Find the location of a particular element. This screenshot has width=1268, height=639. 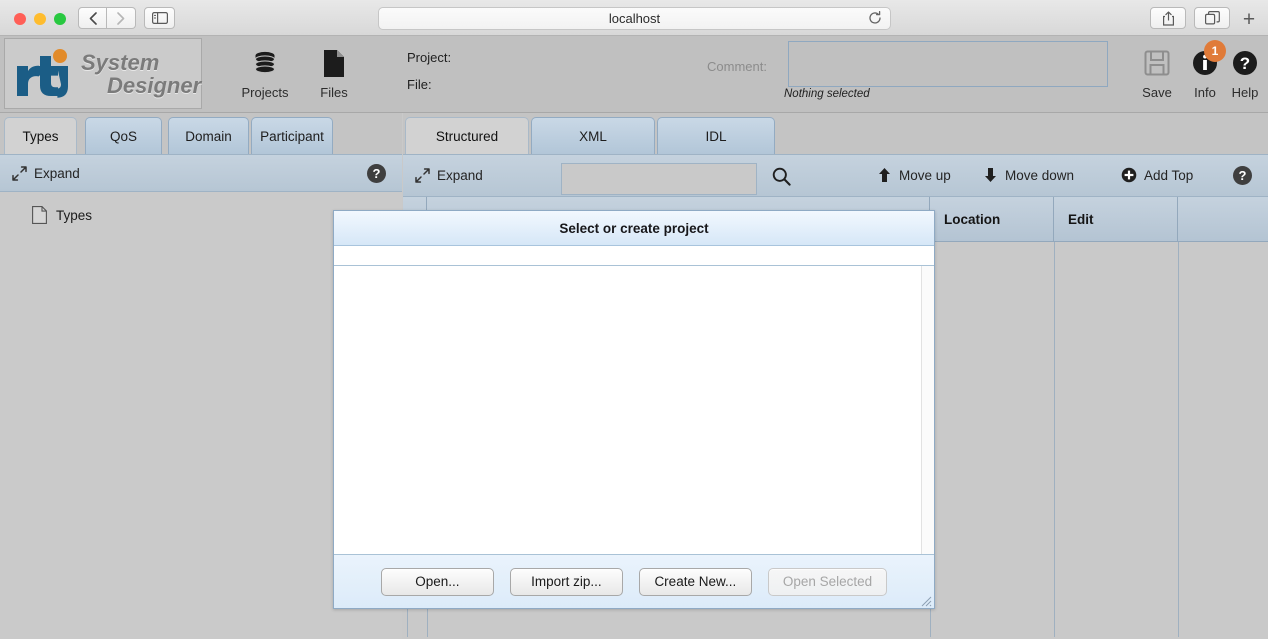

move-up-button: Move up is located at coordinates (914, 175).